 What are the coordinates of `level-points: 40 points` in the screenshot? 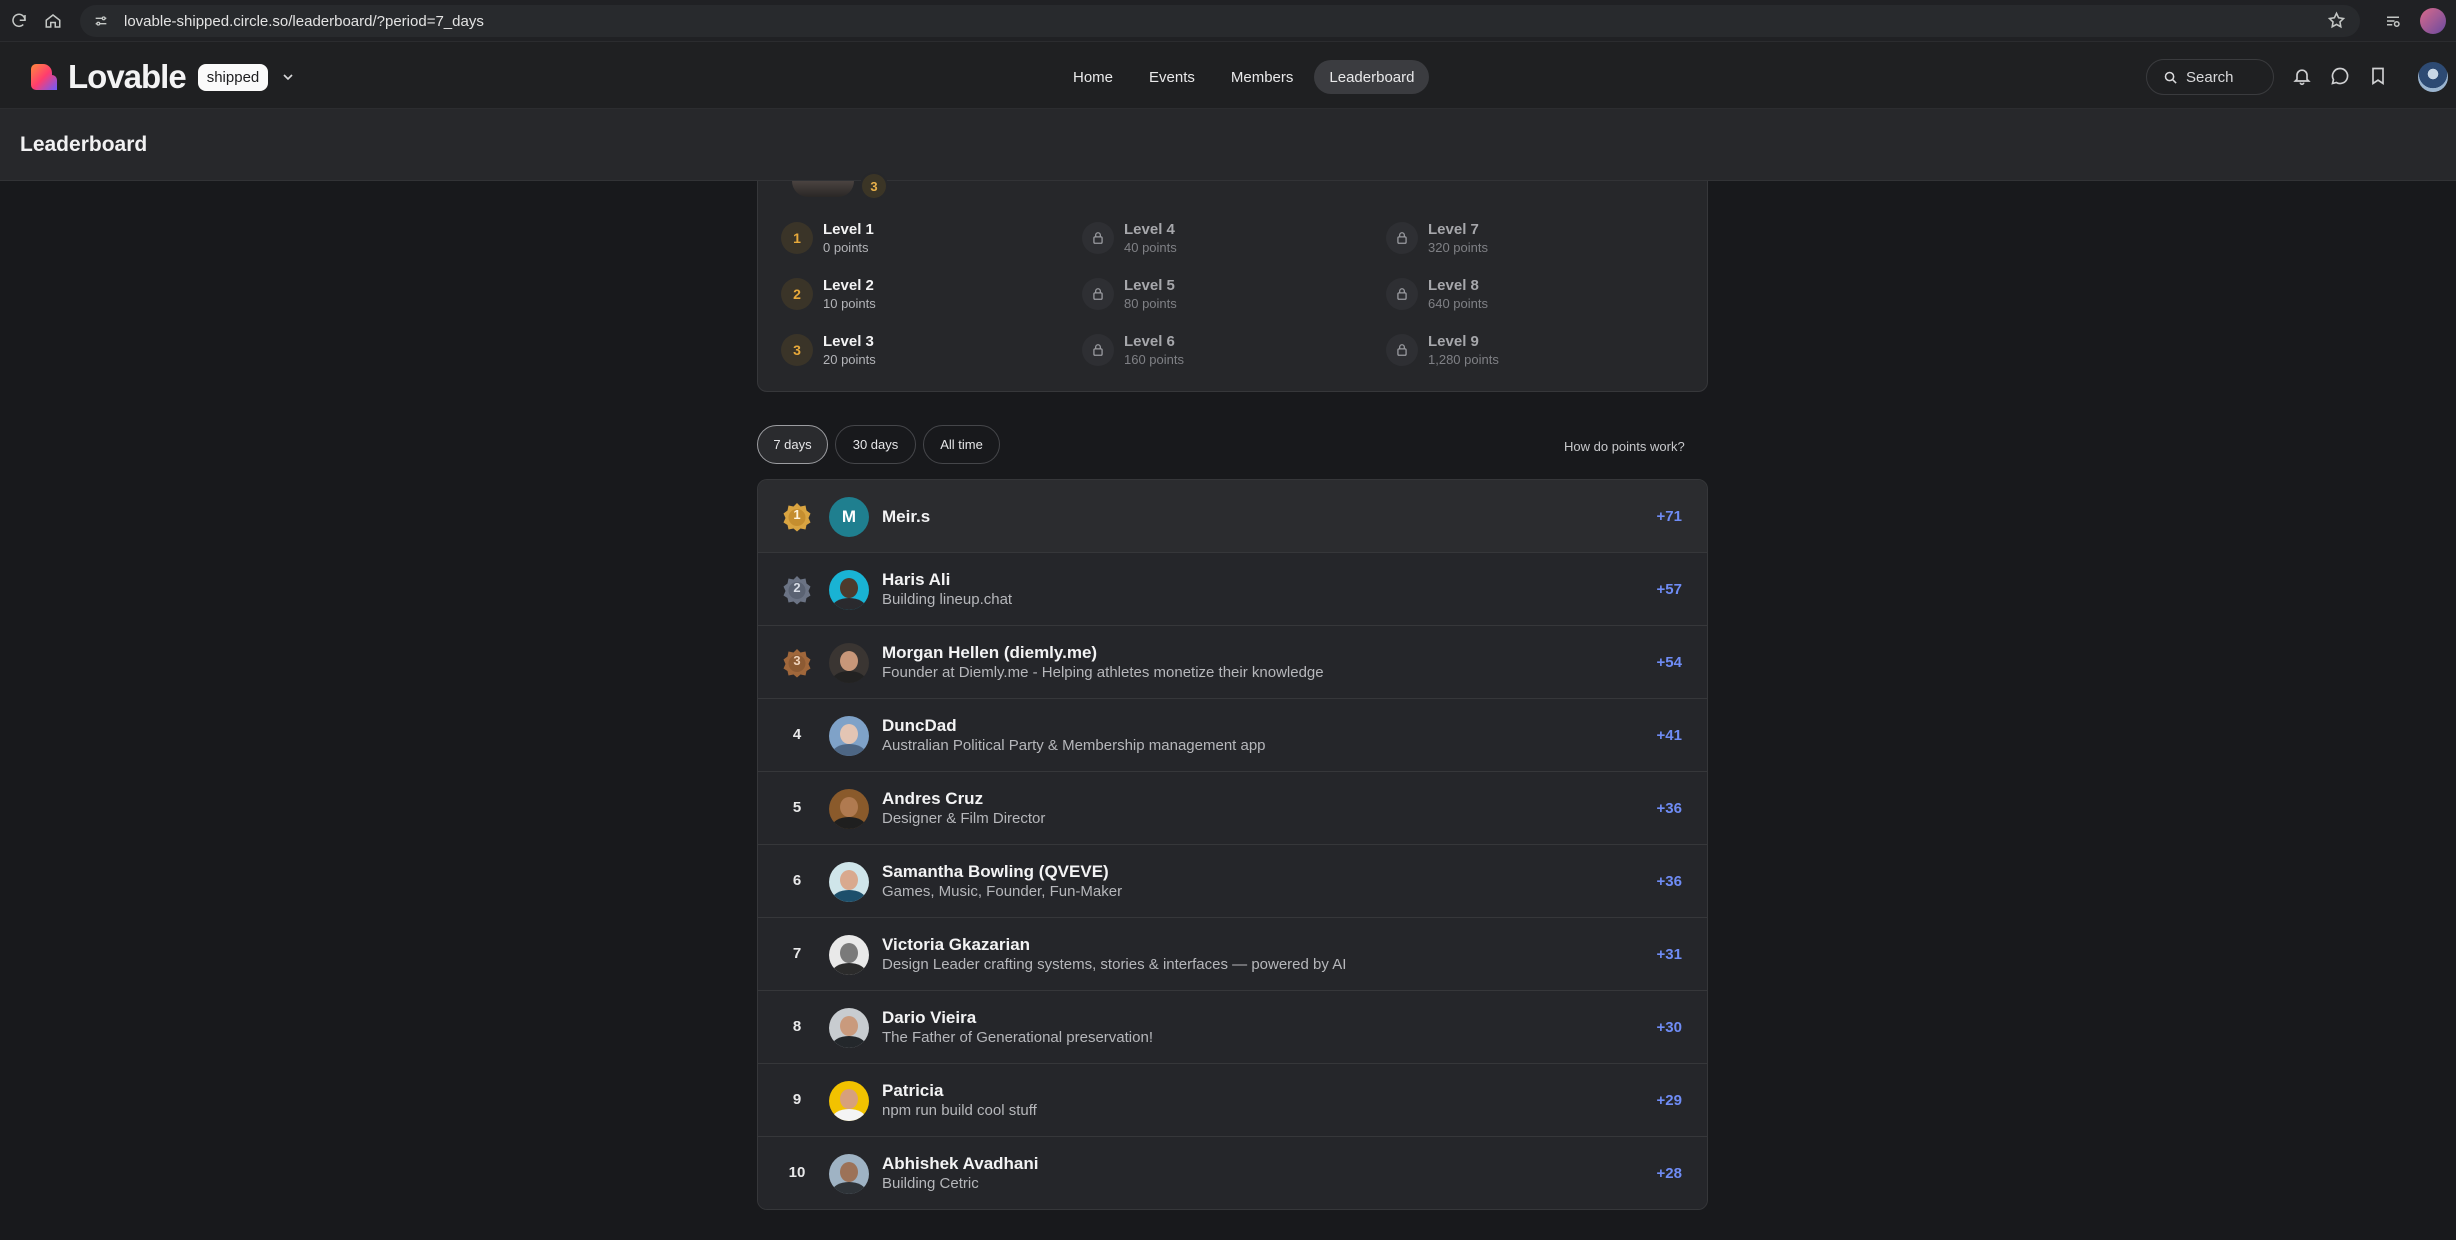 It's located at (1150, 247).